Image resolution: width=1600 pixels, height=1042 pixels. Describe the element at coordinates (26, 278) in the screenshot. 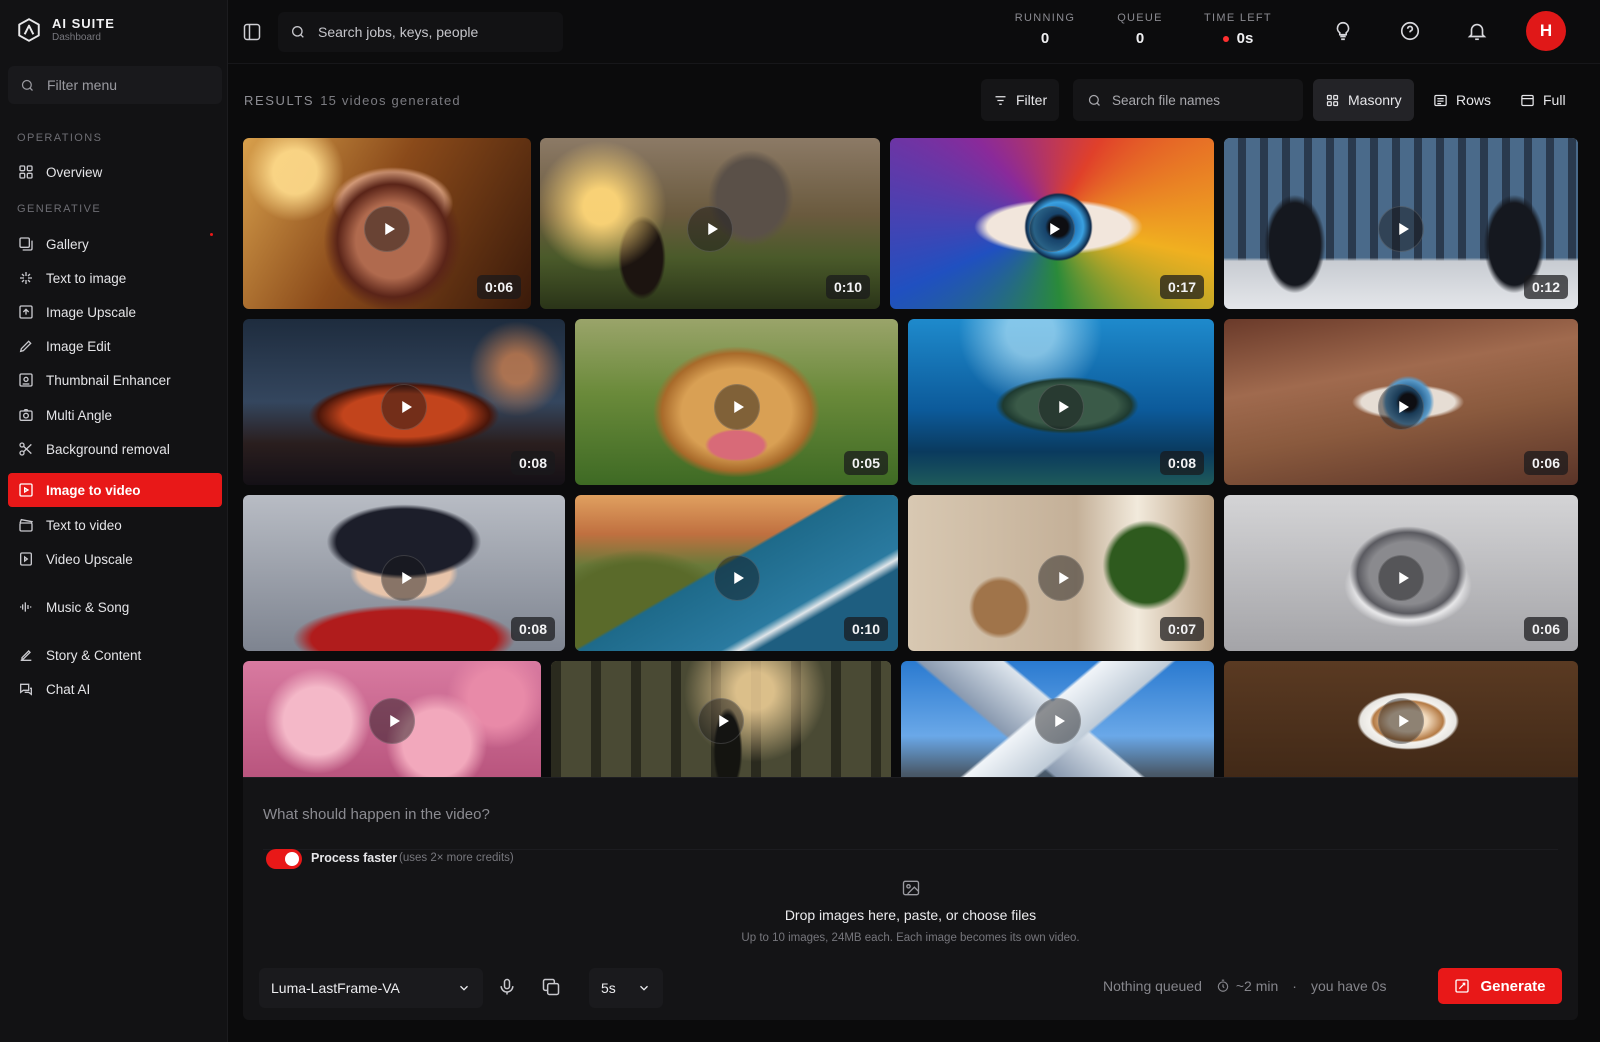

I see `sparkle-icon` at that location.